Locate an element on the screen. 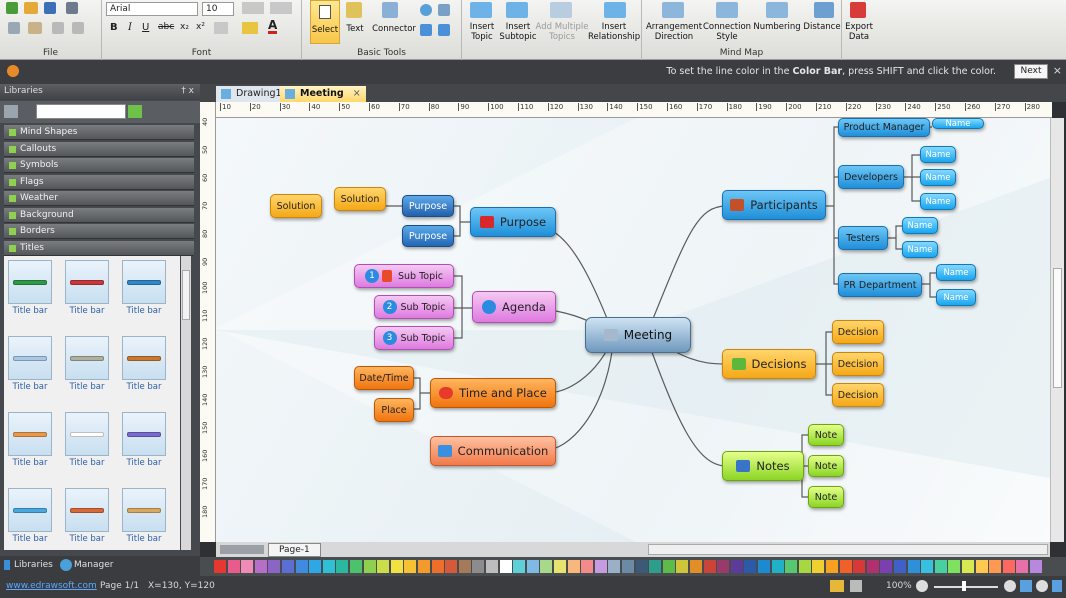  library-category-titles: Titles is located at coordinates (99, 248).